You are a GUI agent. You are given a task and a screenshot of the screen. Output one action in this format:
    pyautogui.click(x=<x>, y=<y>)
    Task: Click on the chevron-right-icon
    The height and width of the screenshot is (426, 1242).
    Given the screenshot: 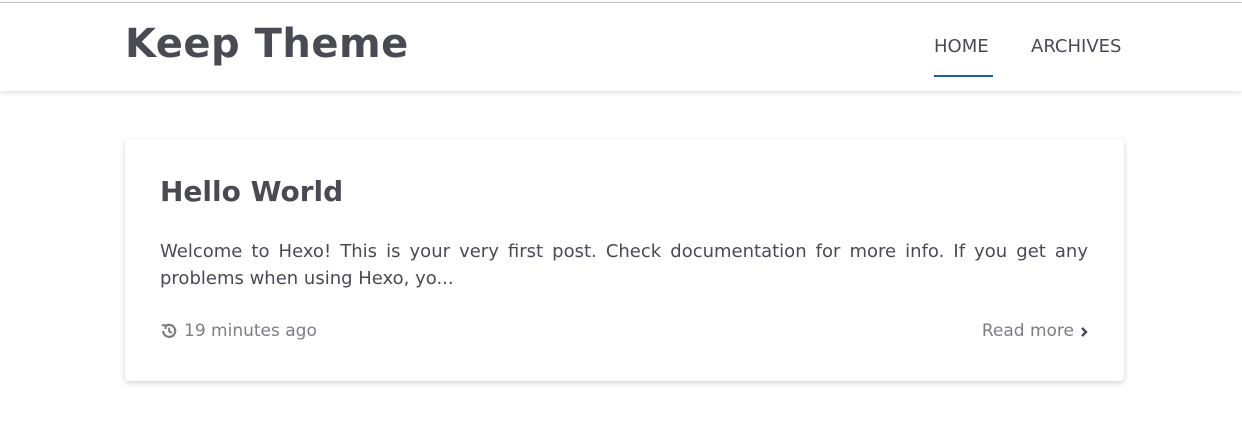 What is the action you would take?
    pyautogui.click(x=1084, y=331)
    